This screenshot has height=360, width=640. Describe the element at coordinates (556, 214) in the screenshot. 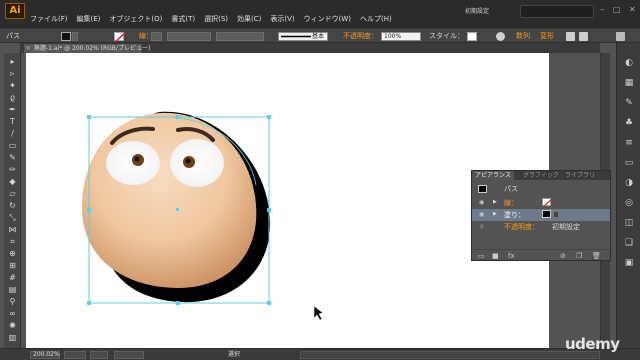

I see `fill-row-dropdown` at that location.